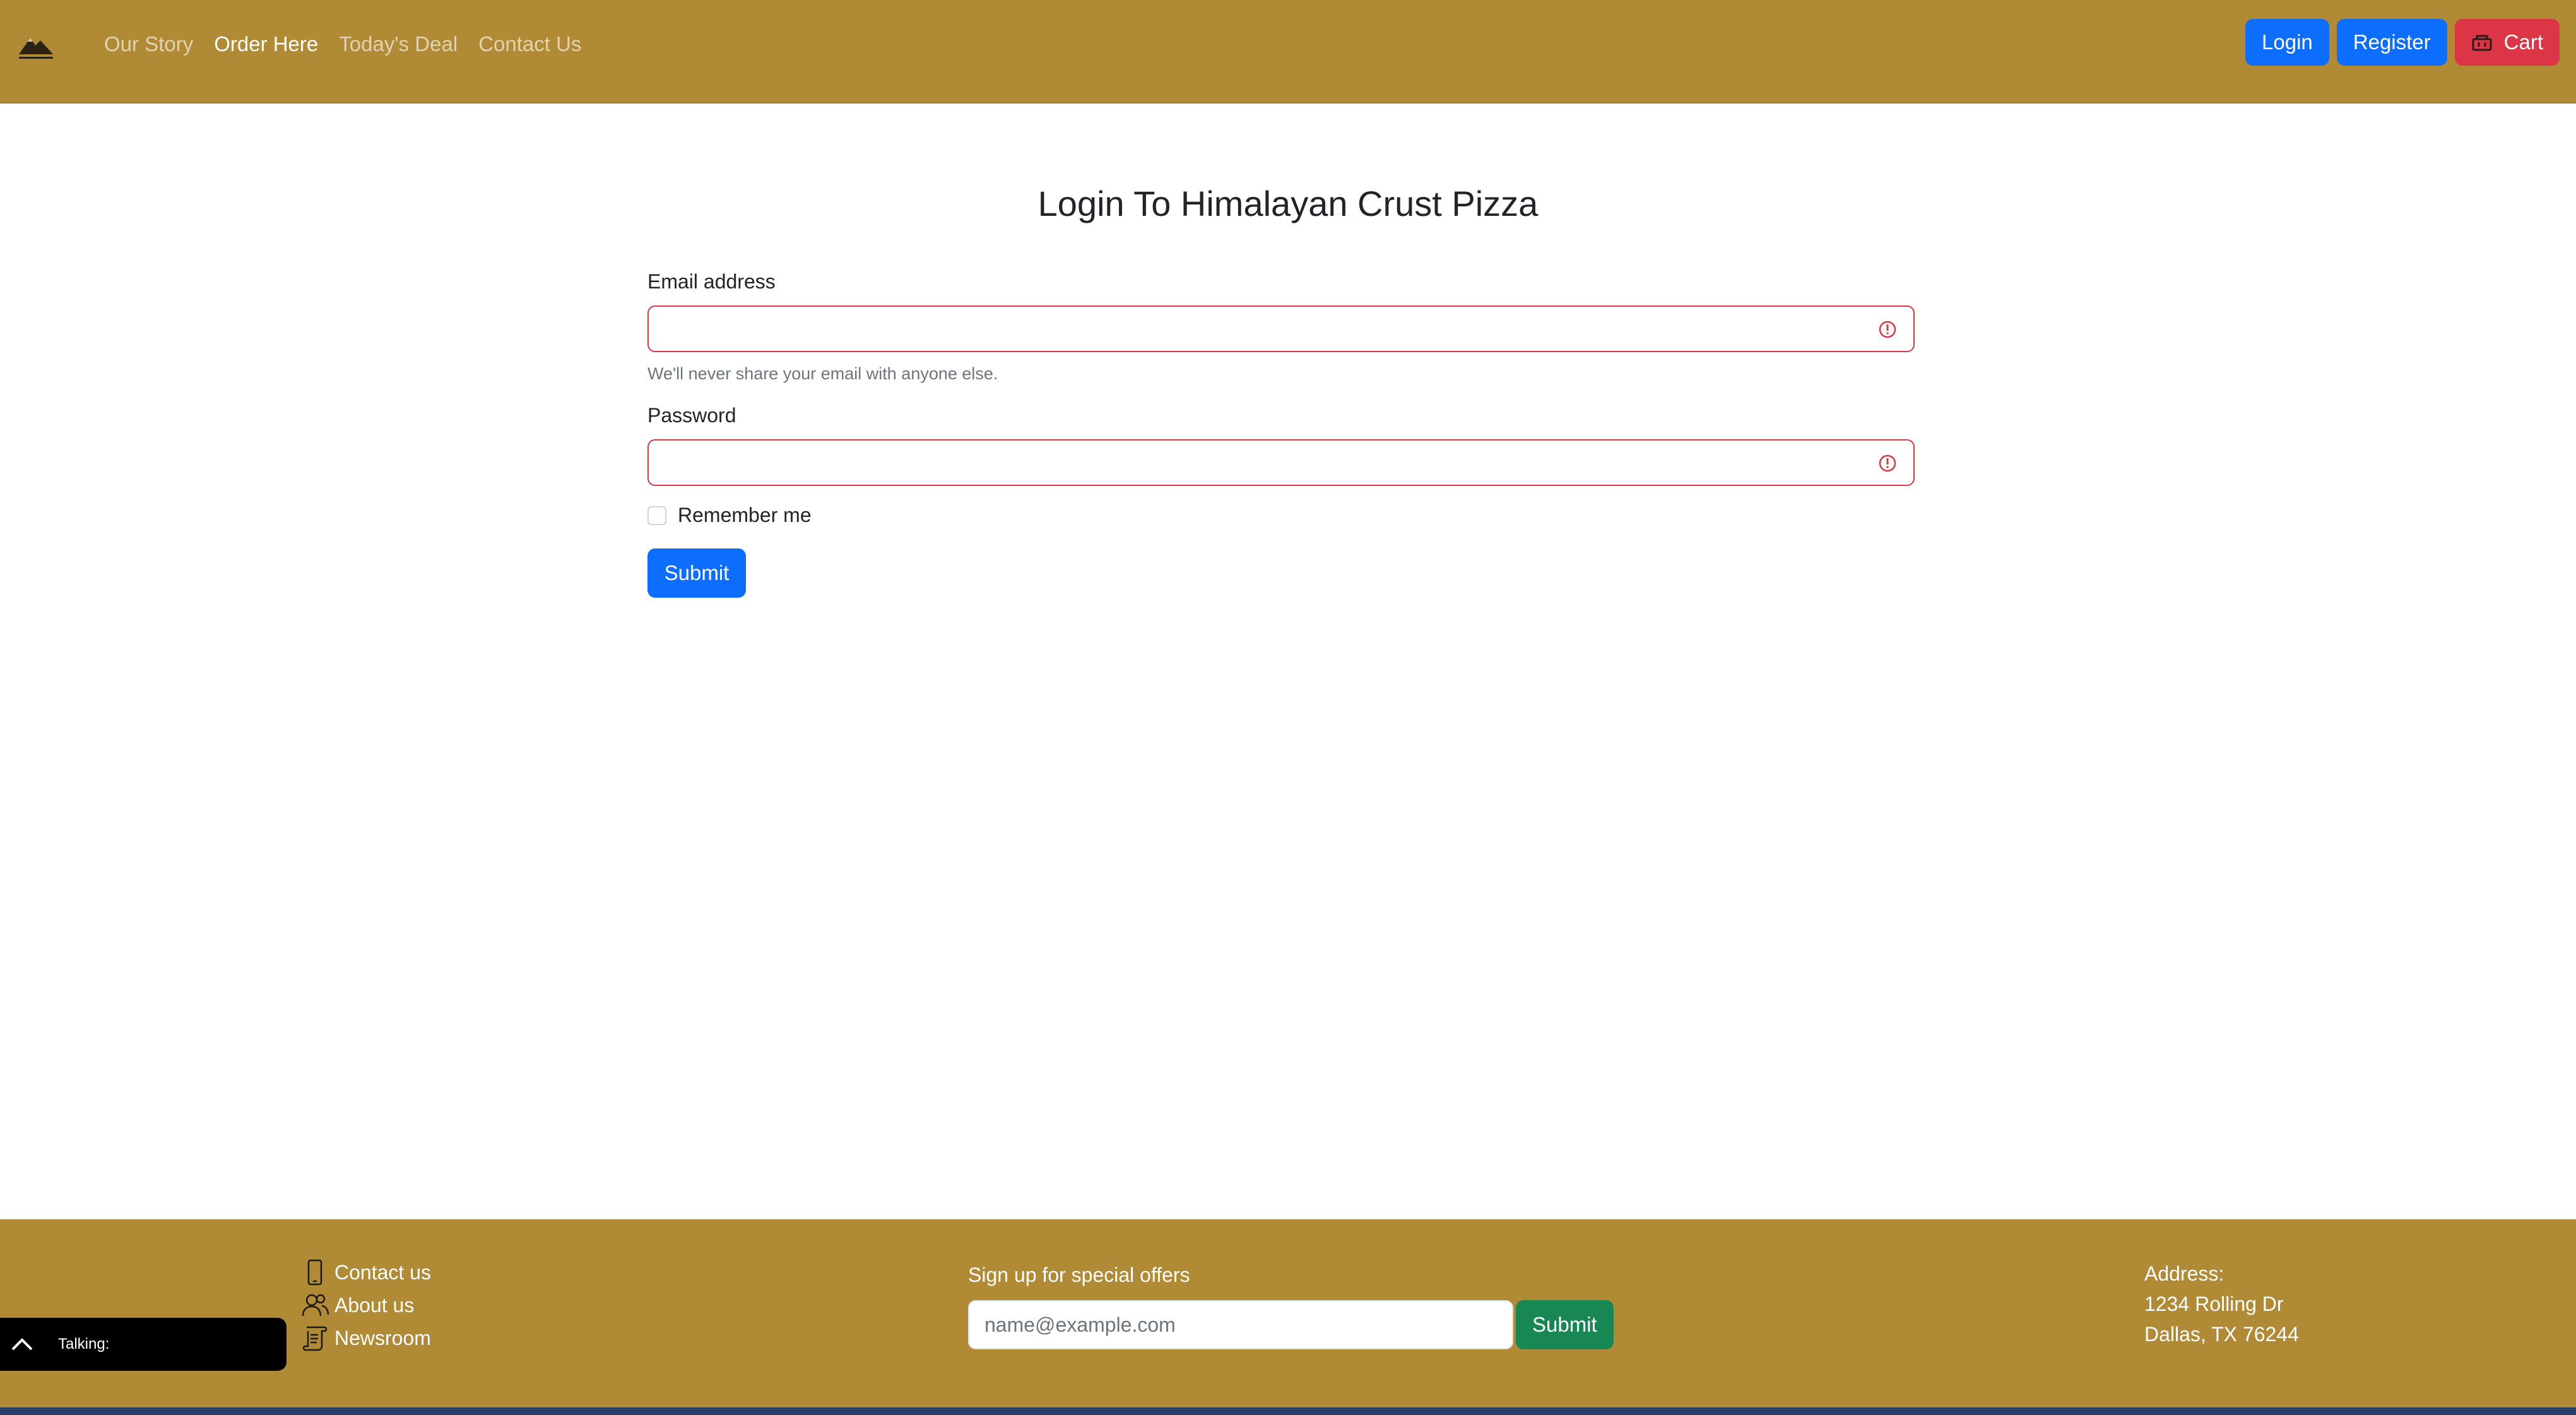 The width and height of the screenshot is (2576, 1415). I want to click on register-button: Register, so click(2391, 42).